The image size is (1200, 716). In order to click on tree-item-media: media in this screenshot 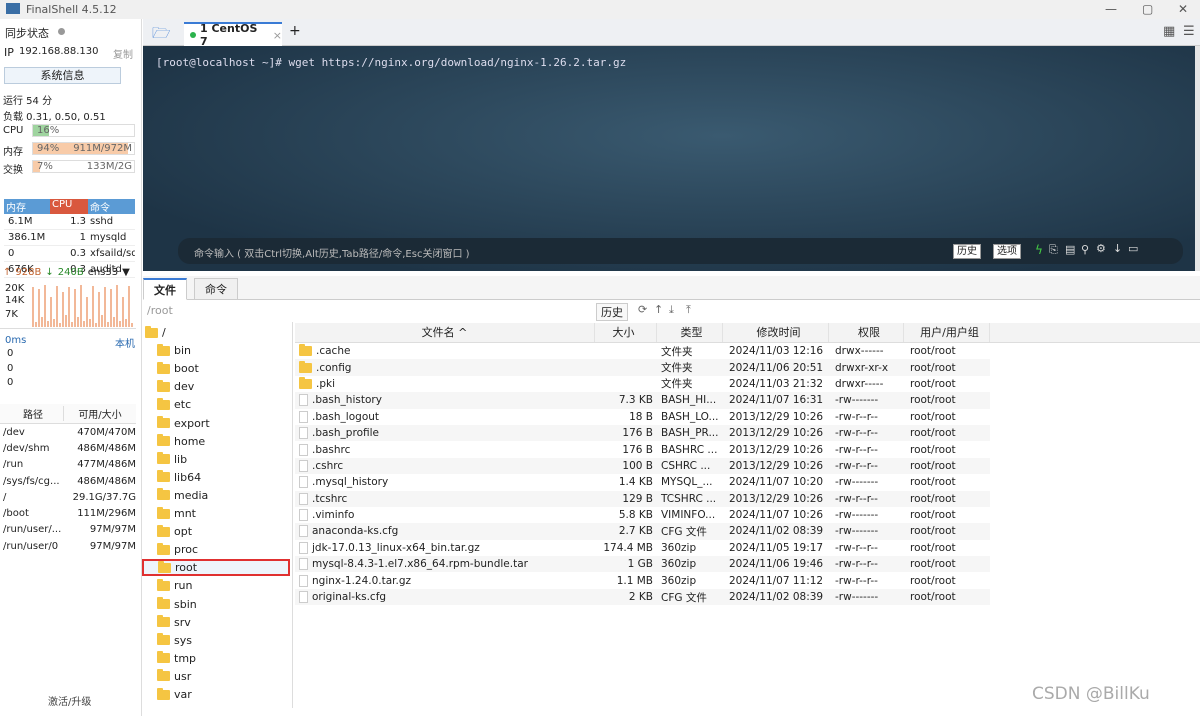, I will do `click(182, 495)`.